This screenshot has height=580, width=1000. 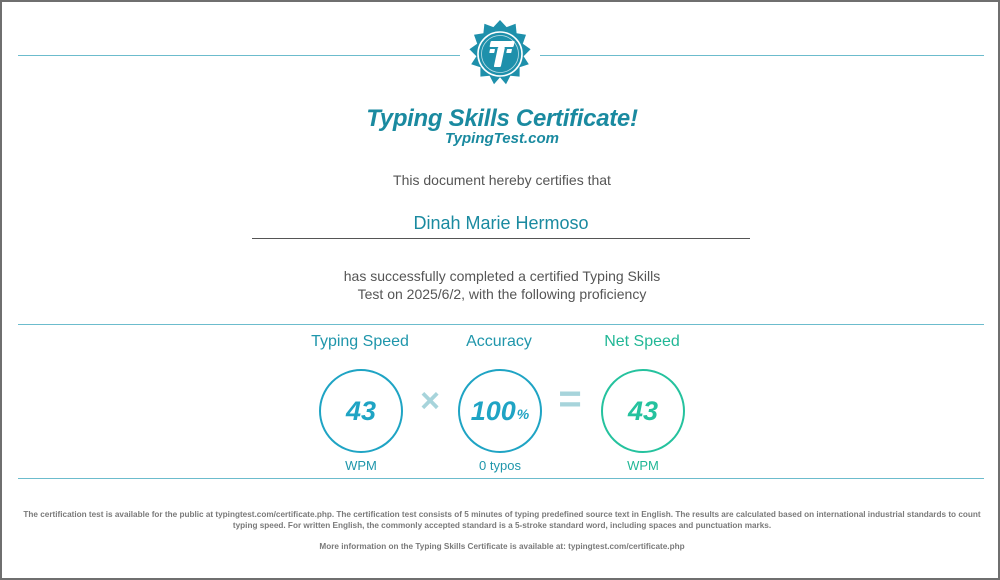 I want to click on net-speed-unit: WPM, so click(x=643, y=465).